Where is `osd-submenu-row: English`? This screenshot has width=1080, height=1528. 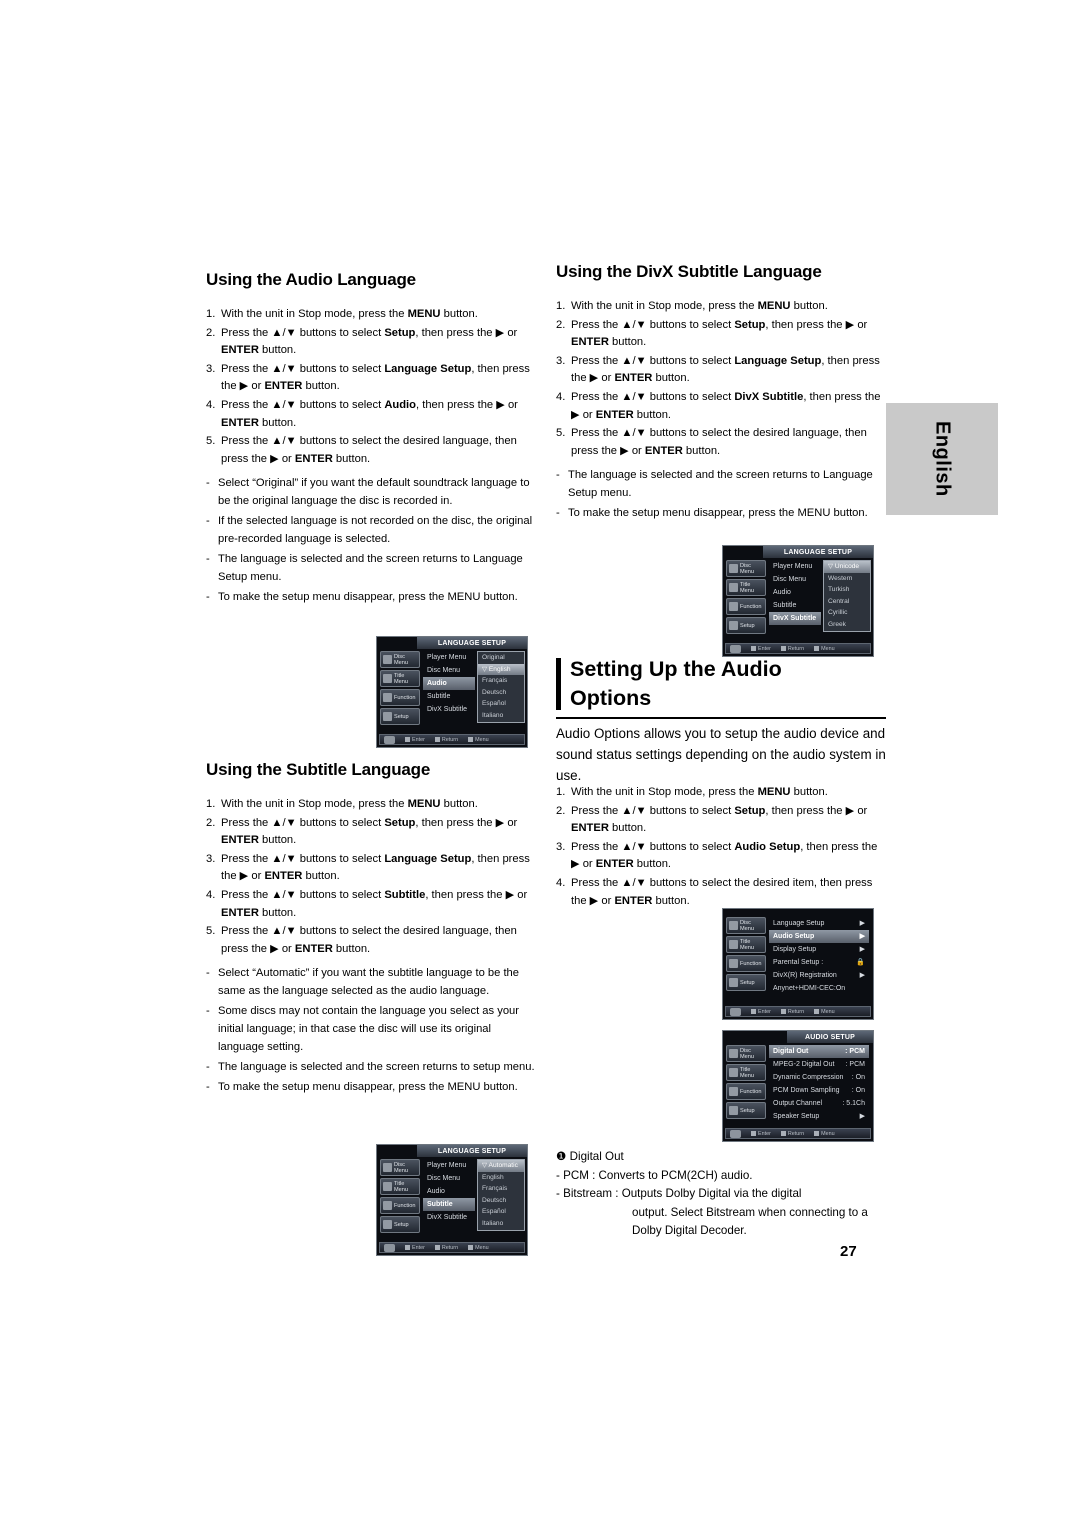 osd-submenu-row: English is located at coordinates (501, 1178).